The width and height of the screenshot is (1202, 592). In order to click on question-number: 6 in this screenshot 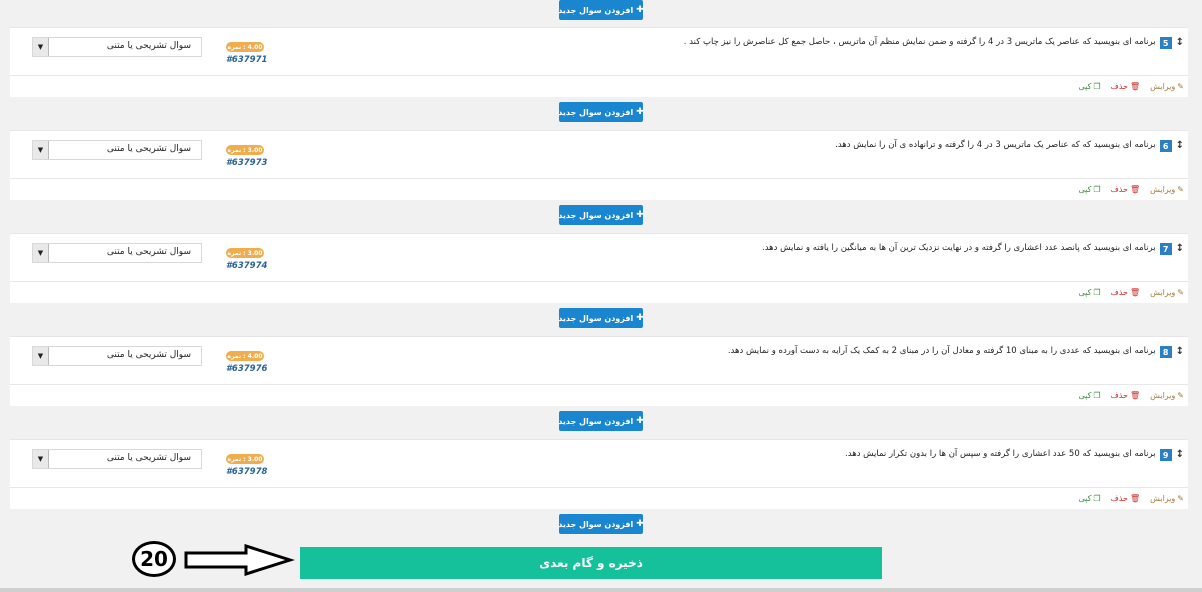, I will do `click(1165, 146)`.